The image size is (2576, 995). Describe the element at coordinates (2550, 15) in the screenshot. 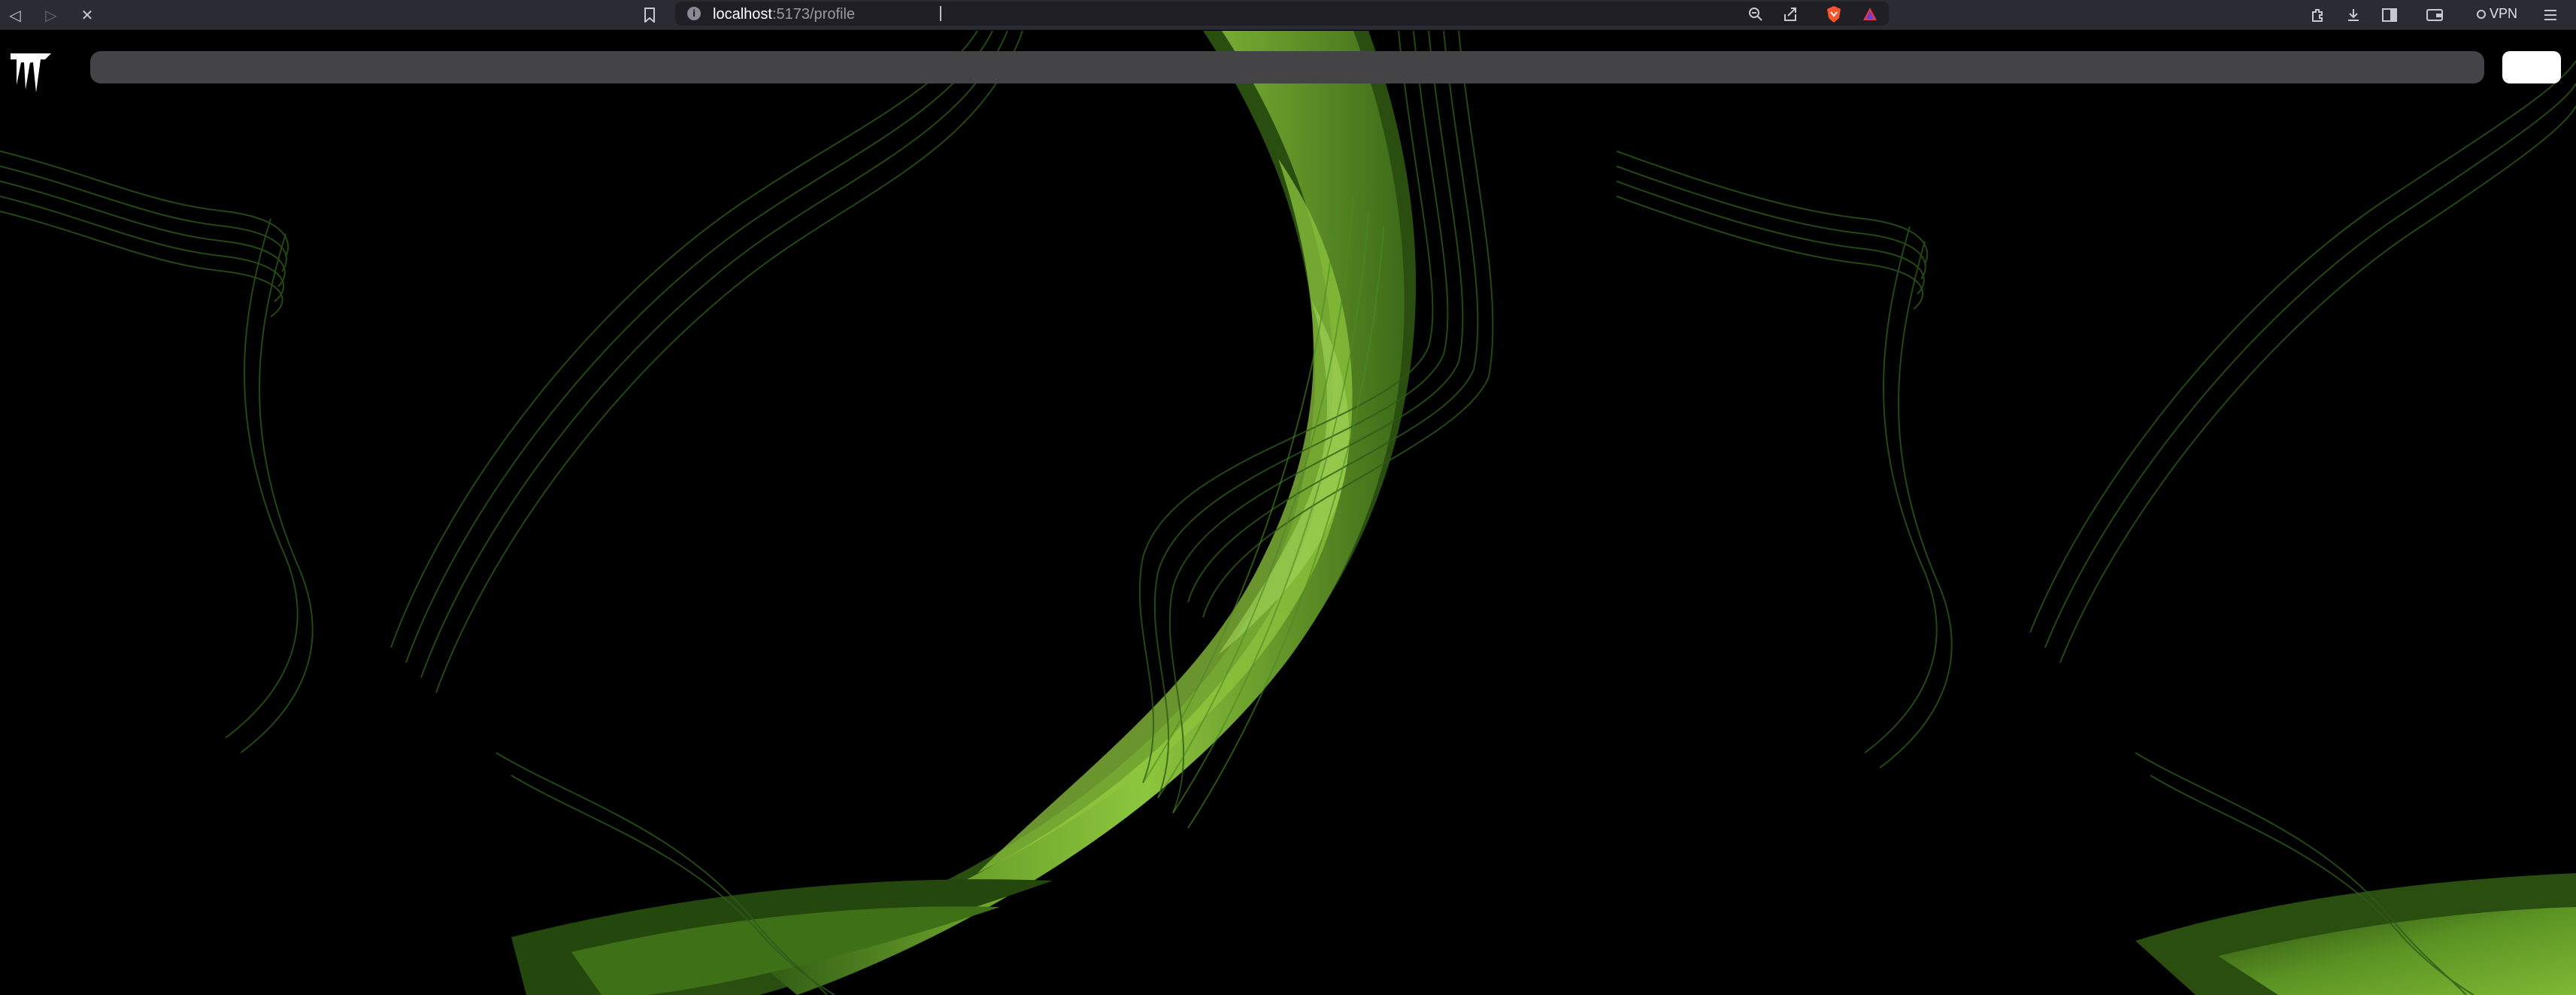

I see `menu-icon` at that location.